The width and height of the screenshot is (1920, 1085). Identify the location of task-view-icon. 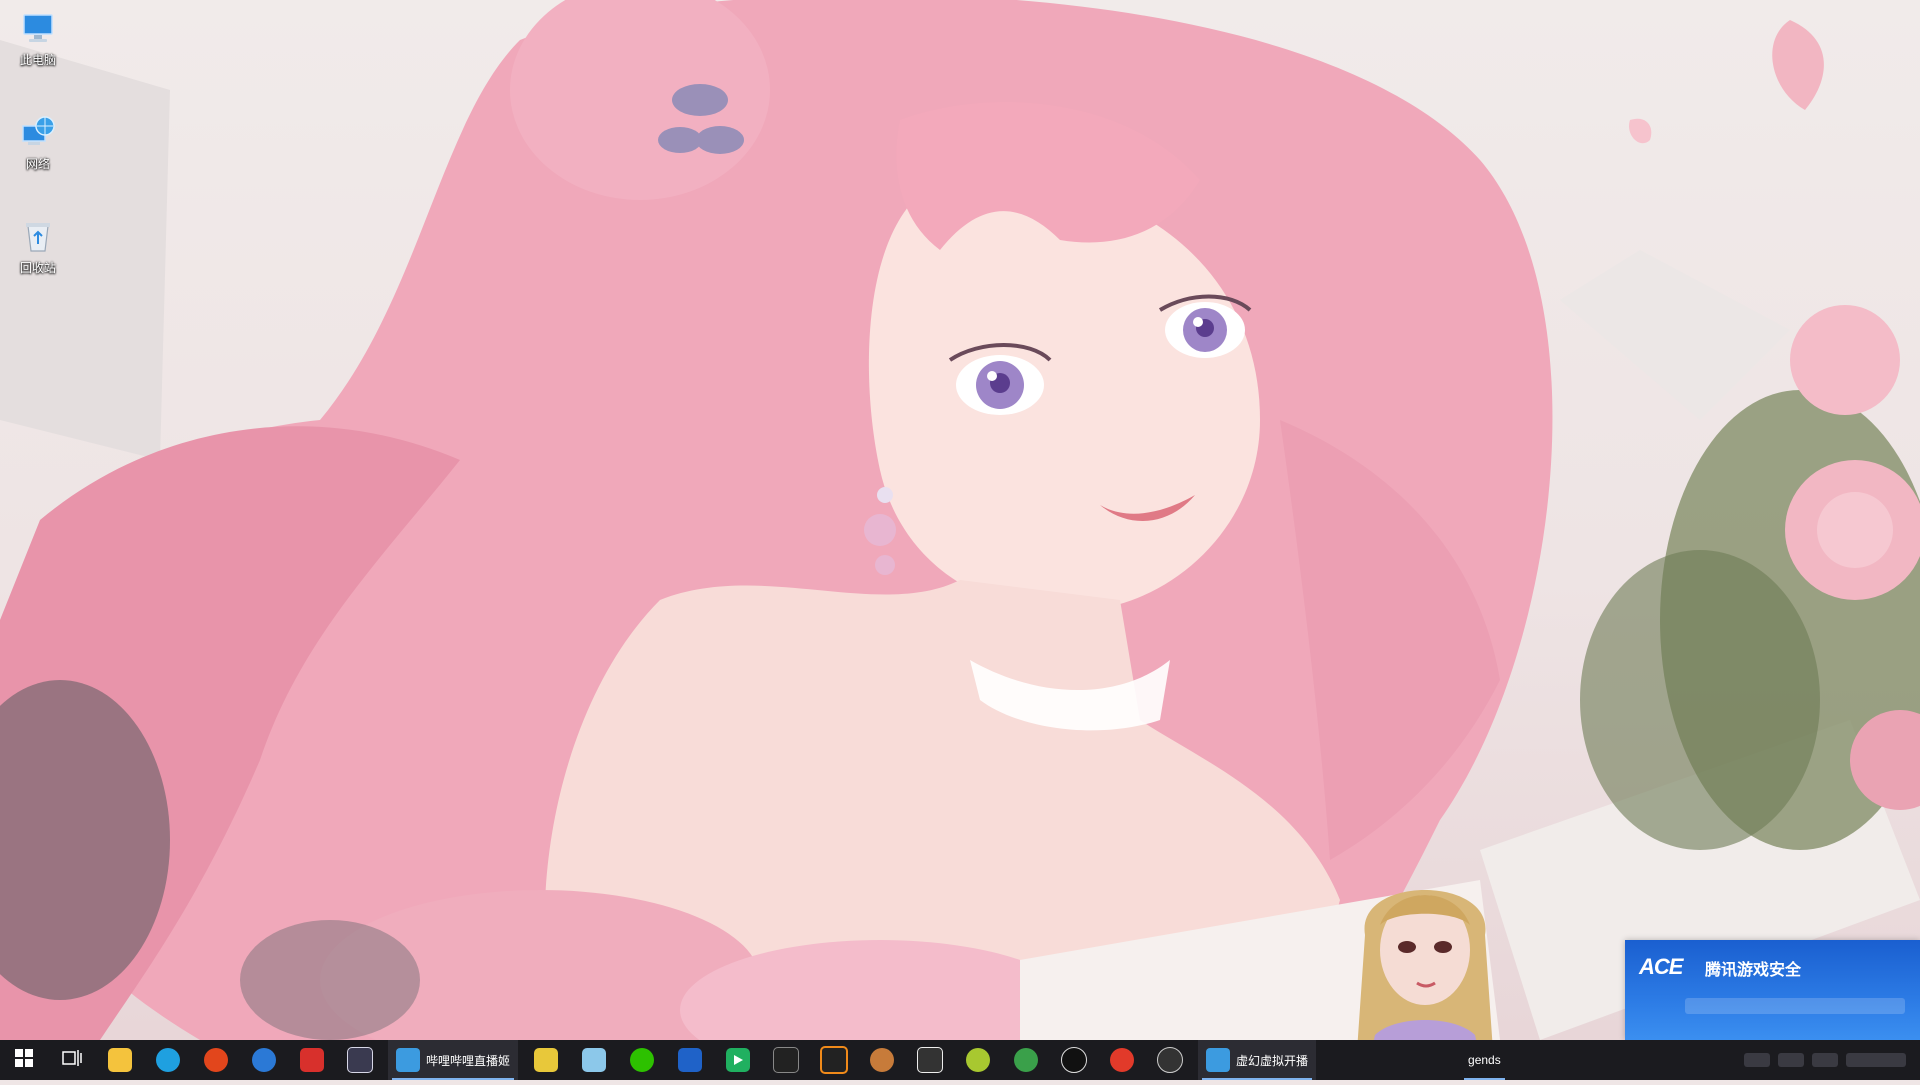
(72, 1060).